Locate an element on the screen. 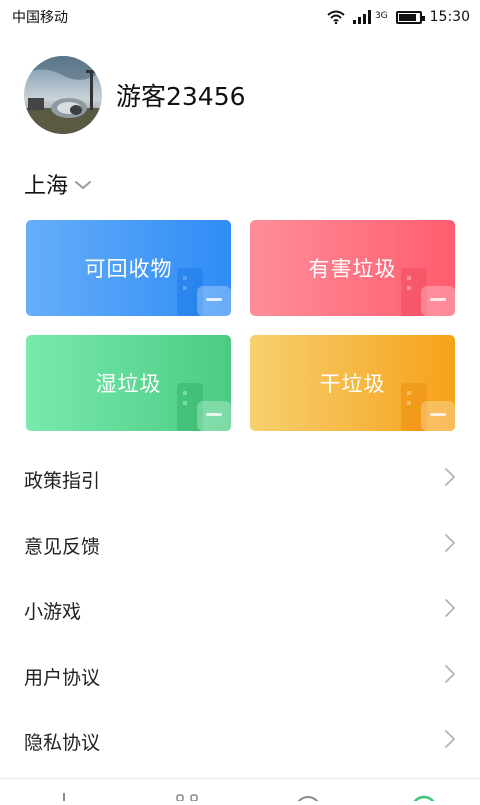 This screenshot has width=480, height=805. category-card-recyclable: 可回收物 is located at coordinates (128, 268).